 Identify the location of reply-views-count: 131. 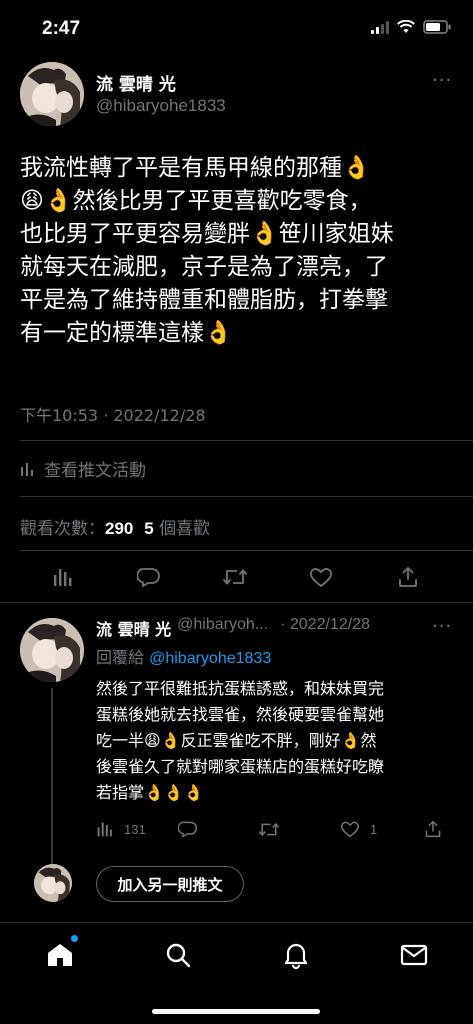
(135, 829).